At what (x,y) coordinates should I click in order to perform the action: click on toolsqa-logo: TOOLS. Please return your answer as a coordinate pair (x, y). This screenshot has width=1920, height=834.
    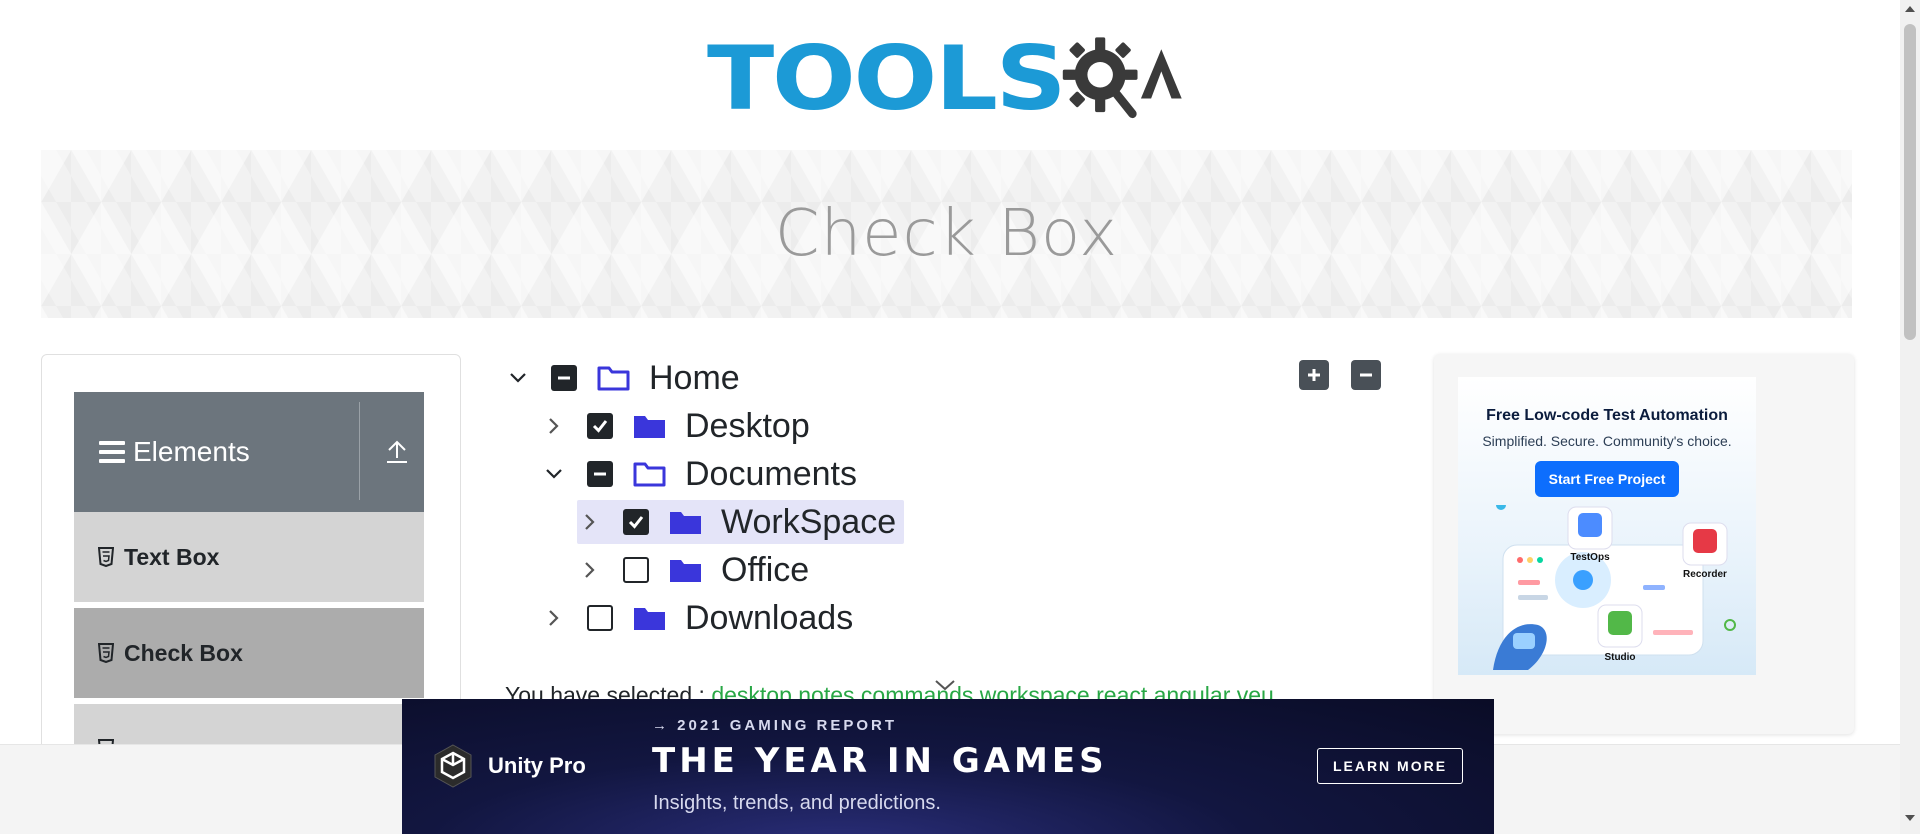
    Looking at the image, I should click on (949, 79).